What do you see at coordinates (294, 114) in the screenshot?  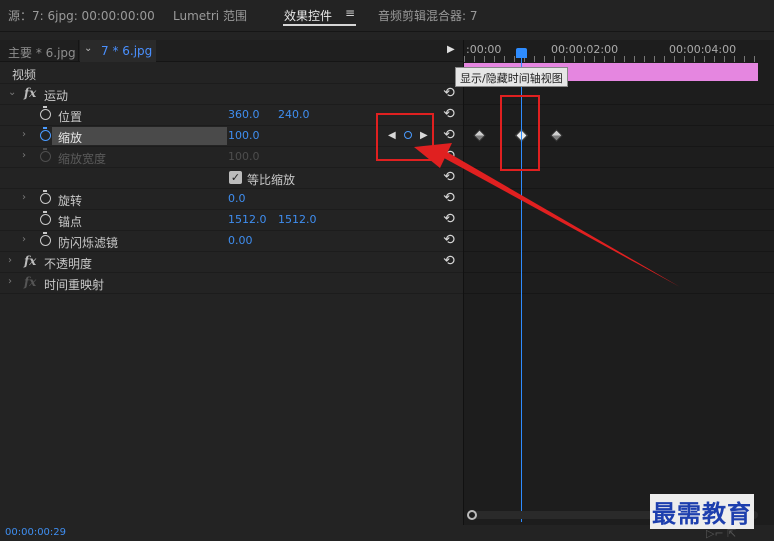 I see `position-y-value: 240.0` at bounding box center [294, 114].